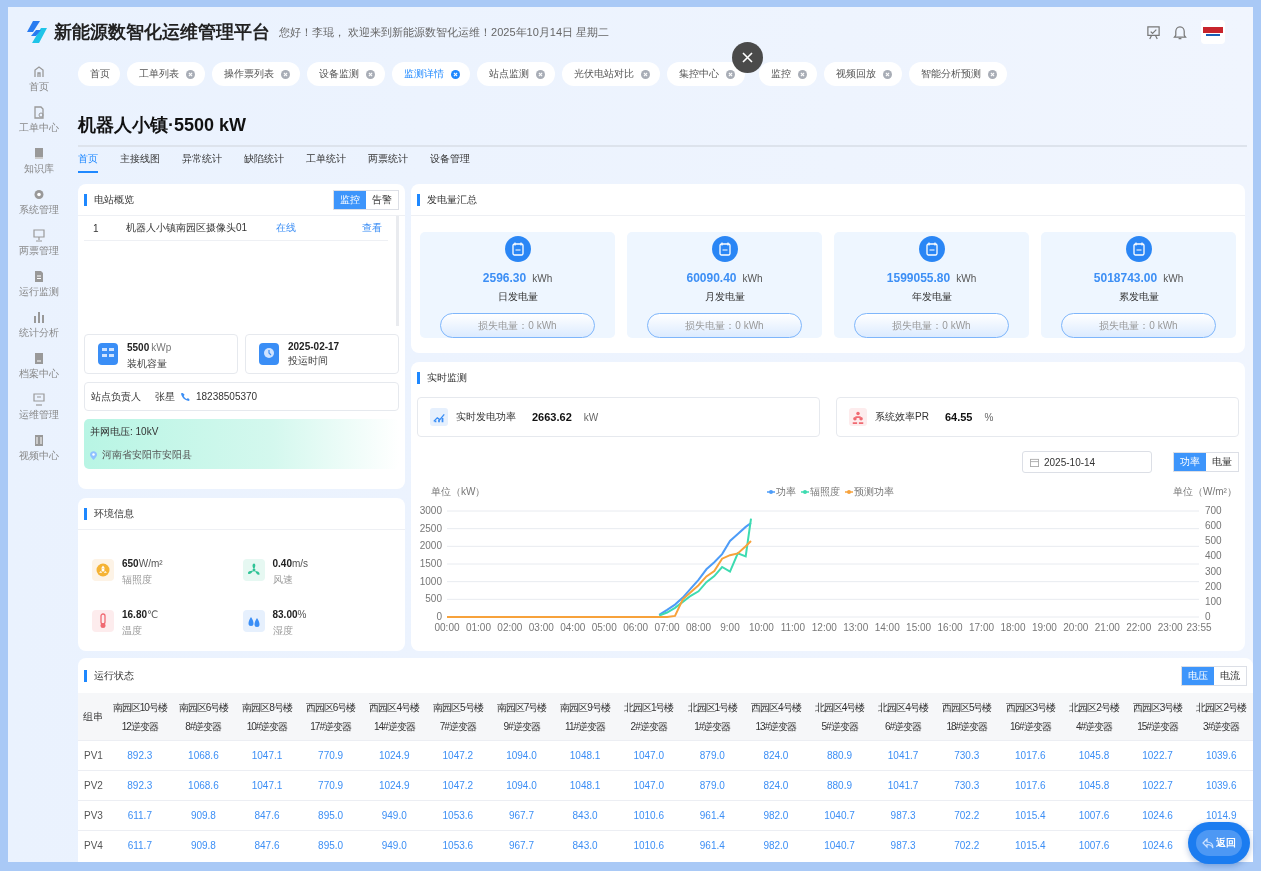 The height and width of the screenshot is (871, 1261). I want to click on subtab: 异常统计, so click(202, 160).